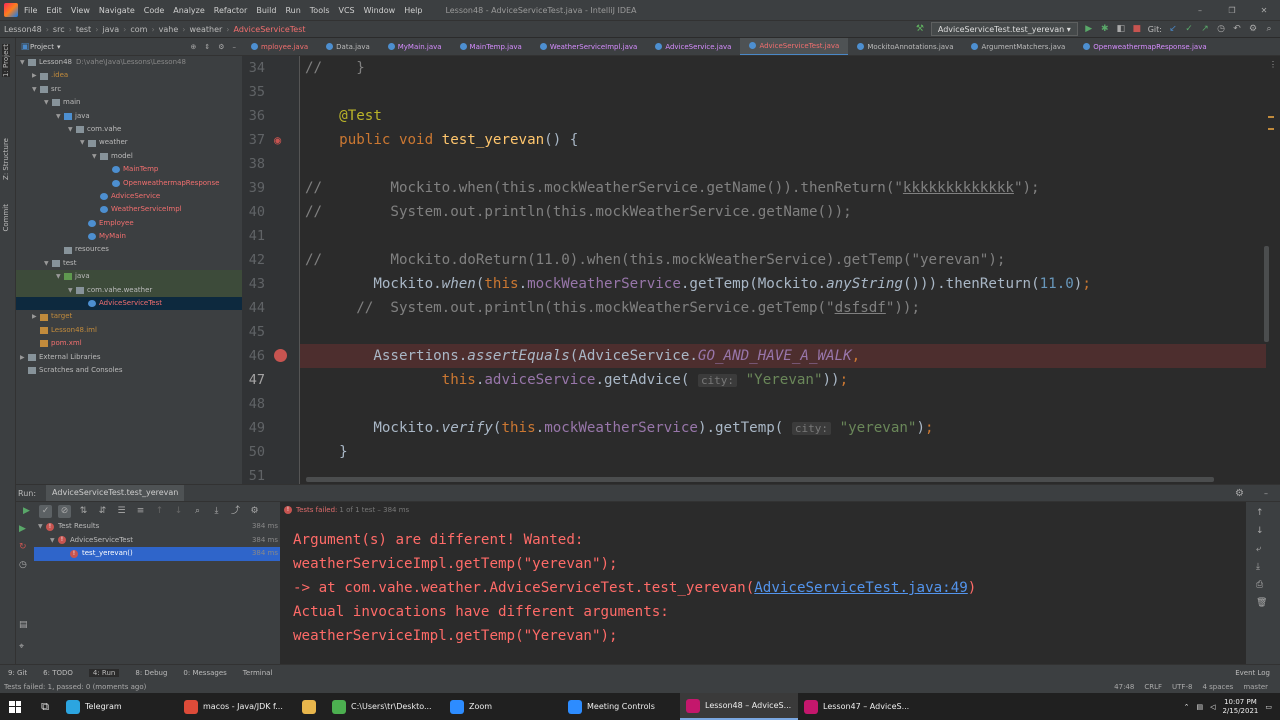 The width and height of the screenshot is (1280, 720). What do you see at coordinates (21, 647) in the screenshot?
I see `pin-icon: ⌖` at bounding box center [21, 647].